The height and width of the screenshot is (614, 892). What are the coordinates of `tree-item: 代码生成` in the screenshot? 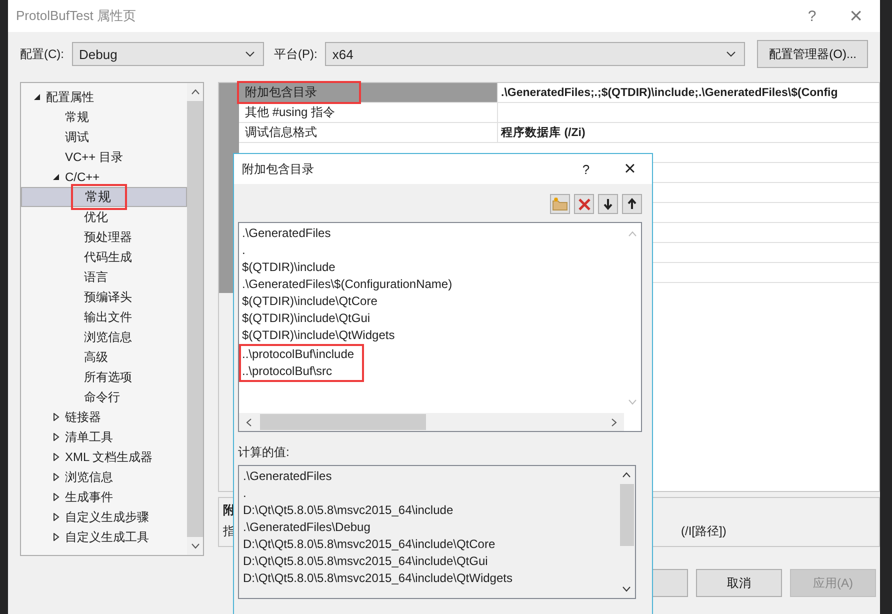 It's located at (104, 257).